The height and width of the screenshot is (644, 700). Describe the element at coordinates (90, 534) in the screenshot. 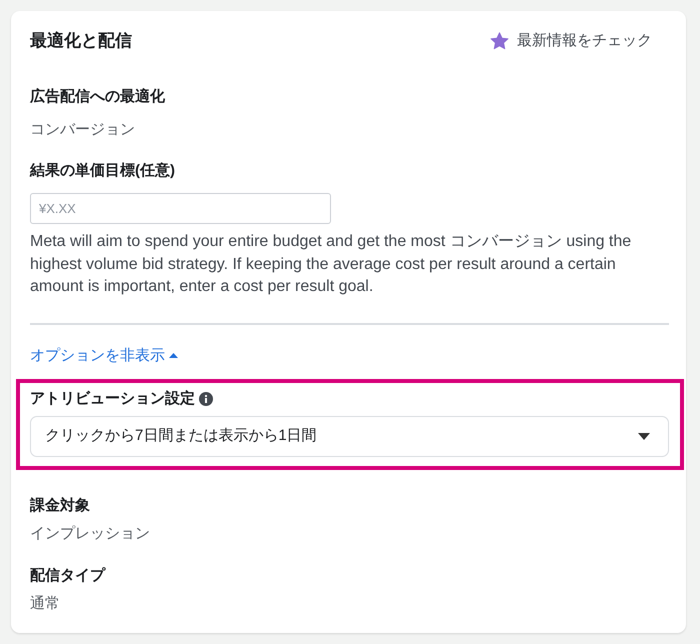

I see `field-value: インプレッション` at that location.